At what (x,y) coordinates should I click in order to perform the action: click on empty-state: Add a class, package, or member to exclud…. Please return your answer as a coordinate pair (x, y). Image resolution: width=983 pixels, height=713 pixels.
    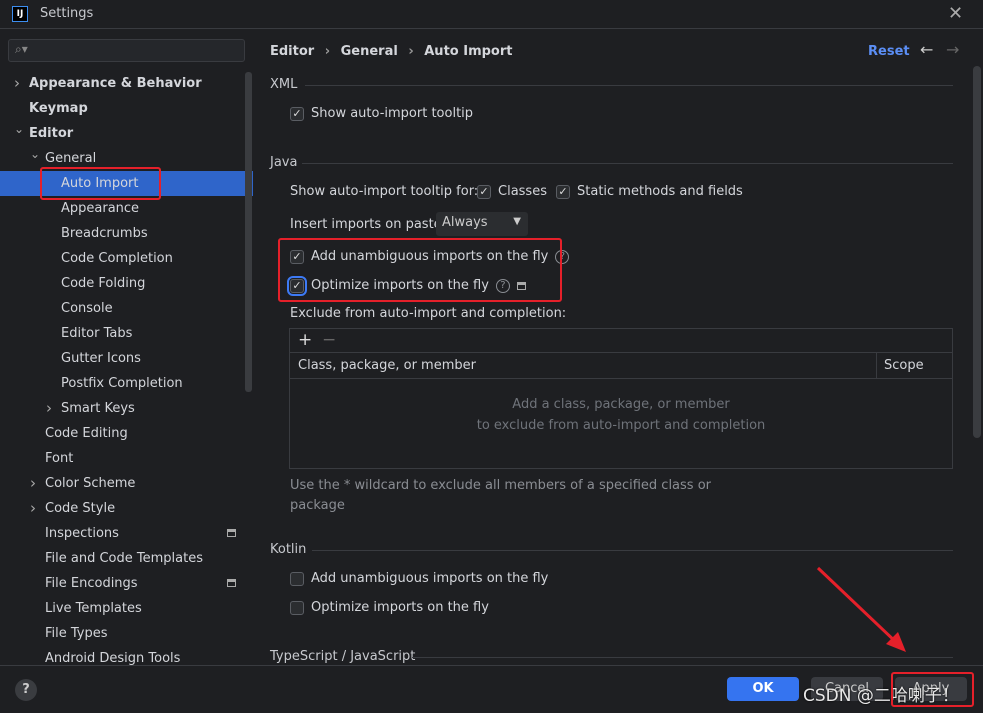
    Looking at the image, I should click on (621, 415).